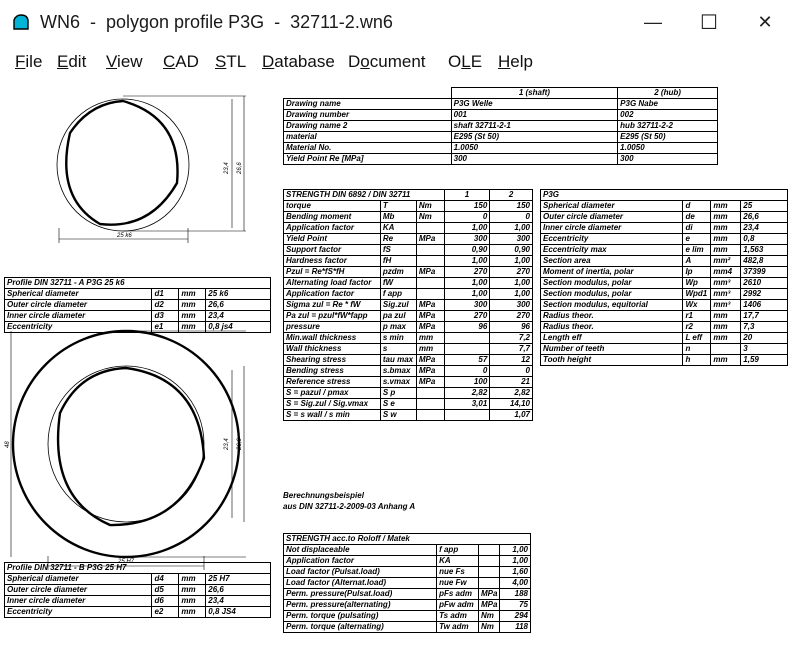 The height and width of the screenshot is (666, 793). I want to click on header-row: Drawing name P3G Welle P3G Nabe, so click(500, 104).